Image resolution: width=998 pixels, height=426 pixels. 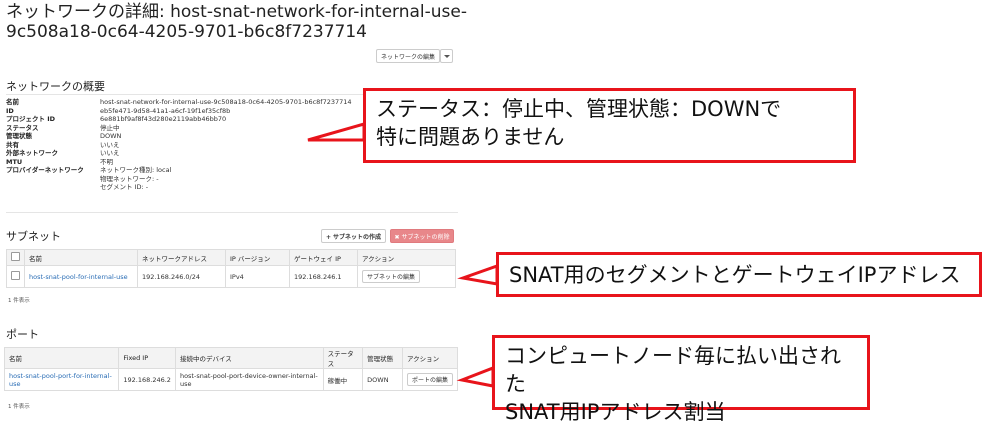 I want to click on subnet-callout: SNAT用のセグメントとゲートウェイIPアドレス, so click(x=739, y=274).